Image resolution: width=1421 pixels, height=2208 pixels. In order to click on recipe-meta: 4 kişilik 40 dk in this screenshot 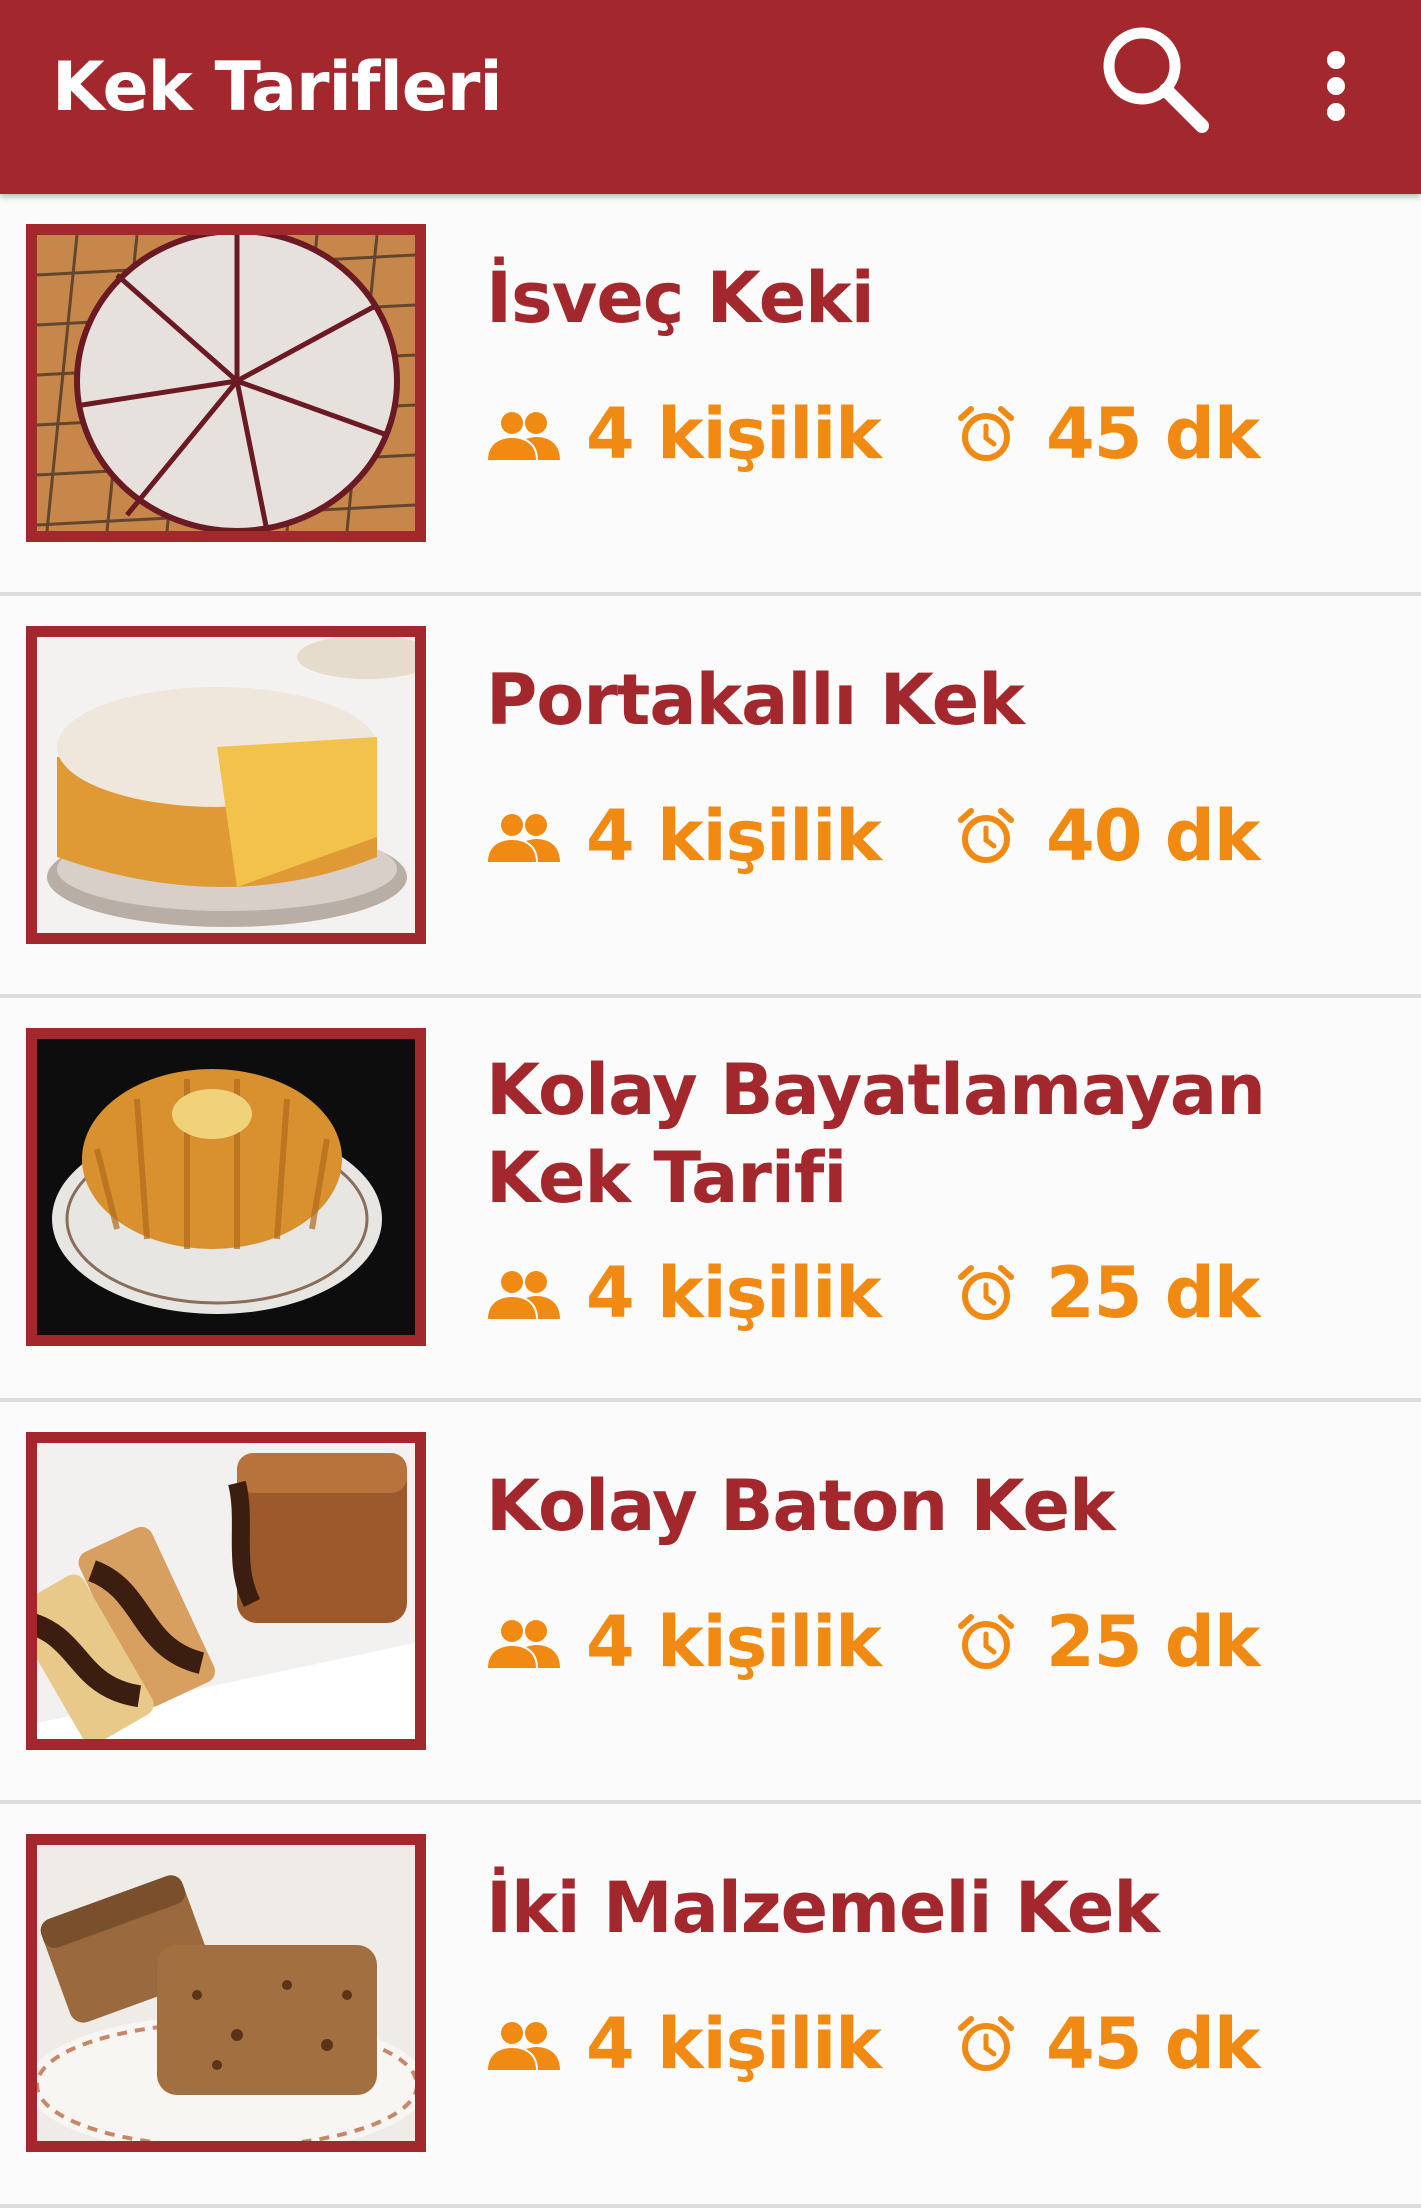, I will do `click(926, 836)`.